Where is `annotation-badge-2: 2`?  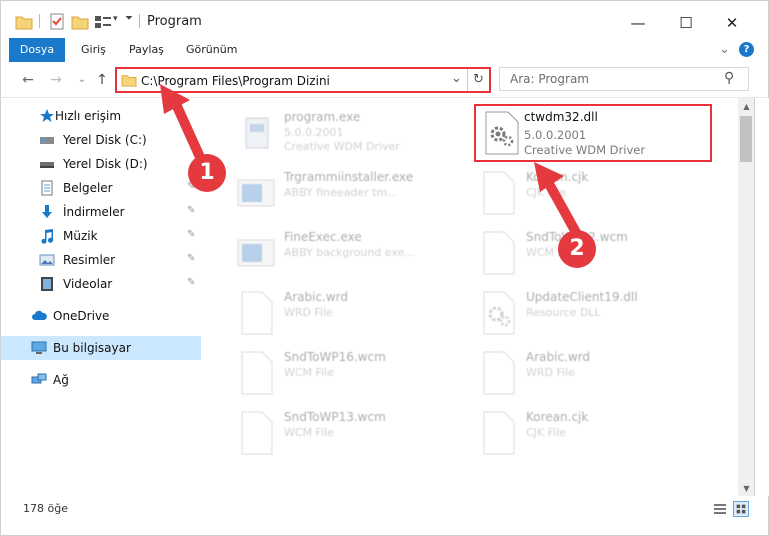
annotation-badge-2: 2 is located at coordinates (577, 249).